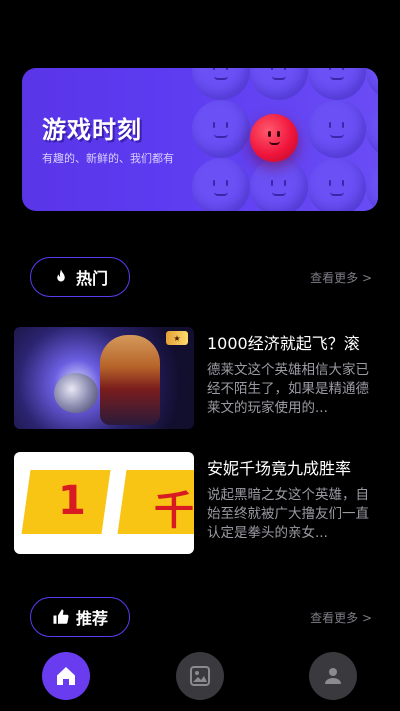  I want to click on user-icon, so click(333, 676).